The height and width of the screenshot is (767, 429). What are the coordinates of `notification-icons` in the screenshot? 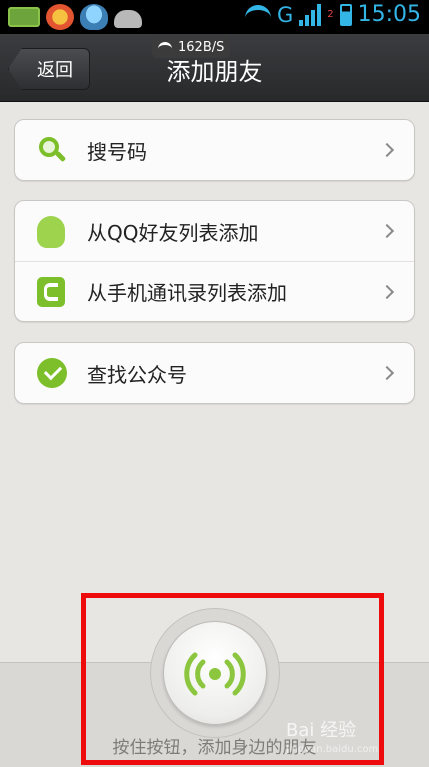 It's located at (75, 17).